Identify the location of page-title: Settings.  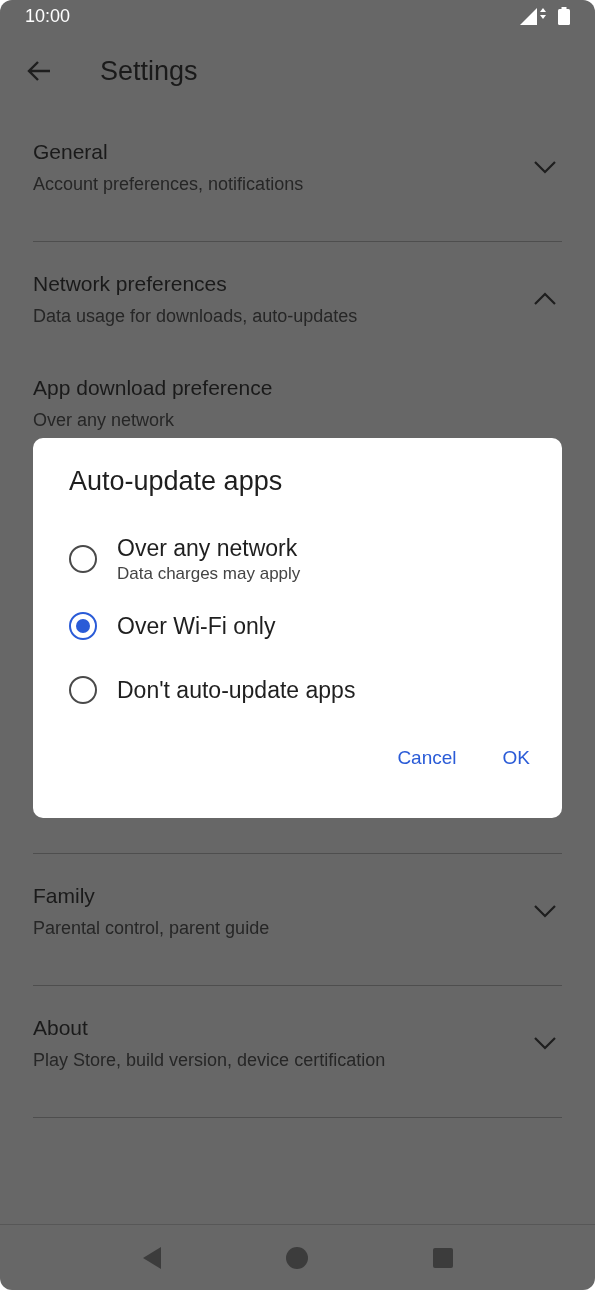
(149, 71).